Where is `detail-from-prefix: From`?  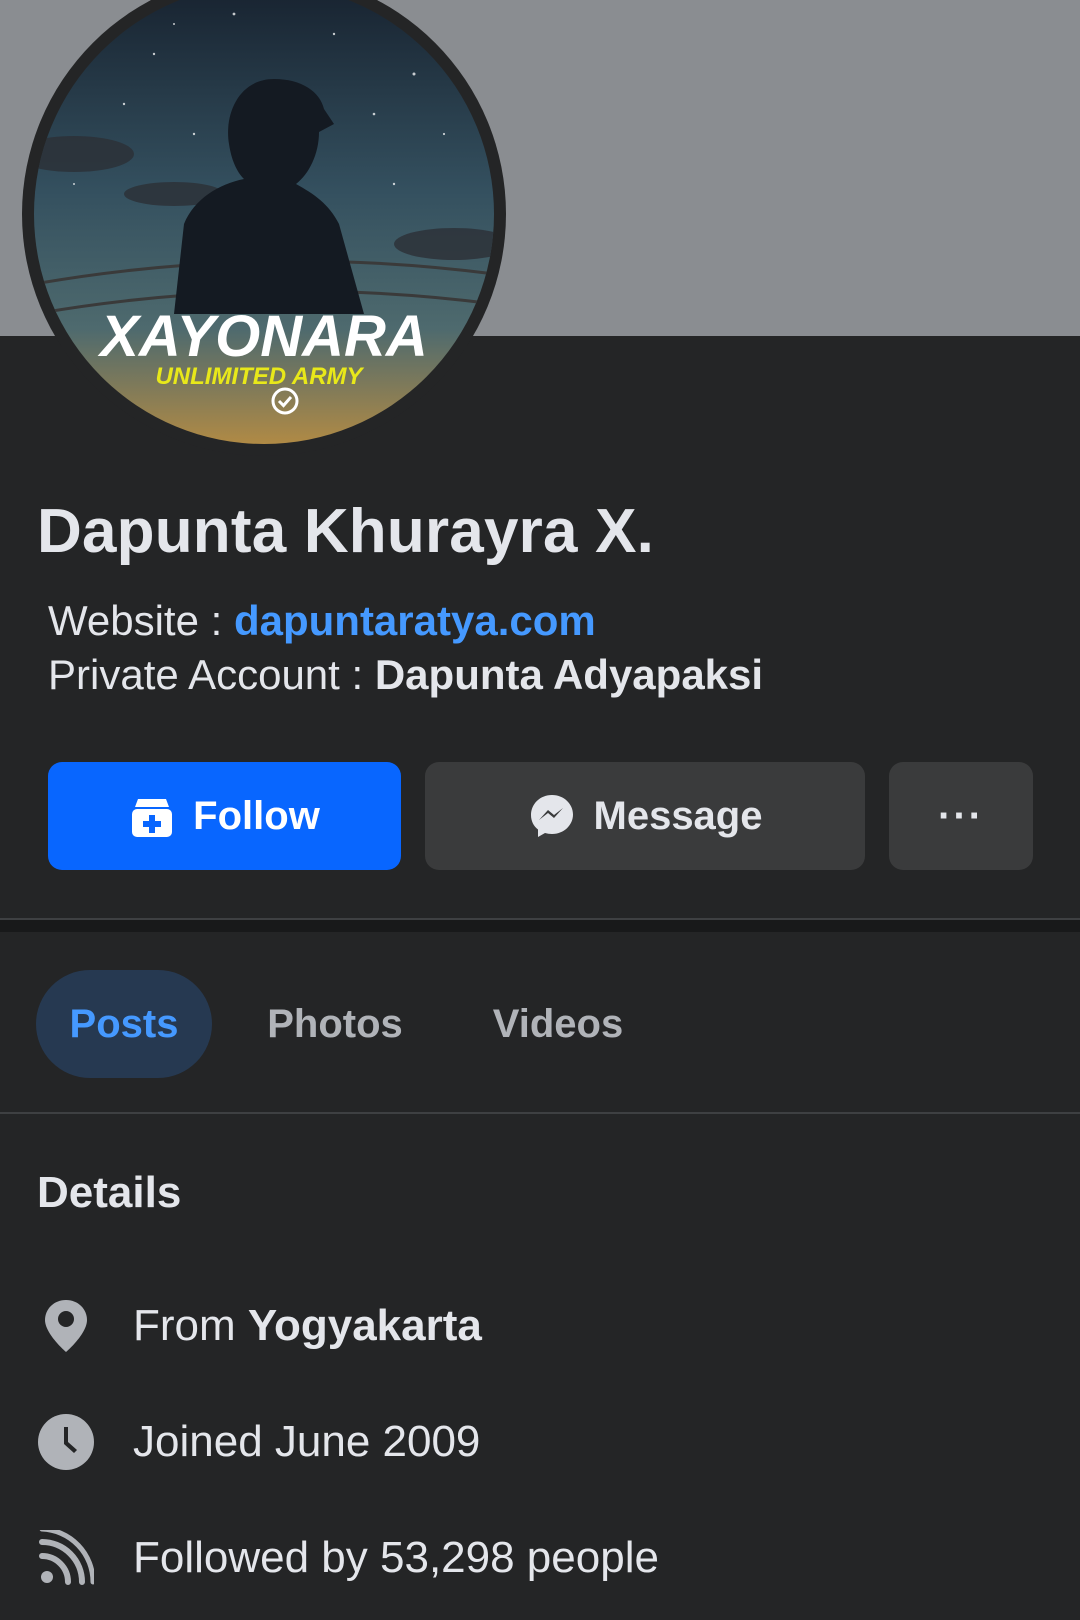 detail-from-prefix: From is located at coordinates (190, 1325).